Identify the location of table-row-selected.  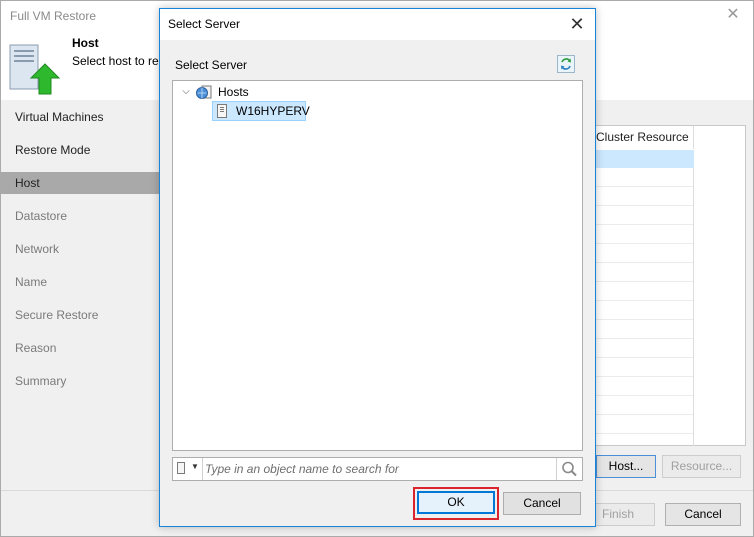
(645, 159).